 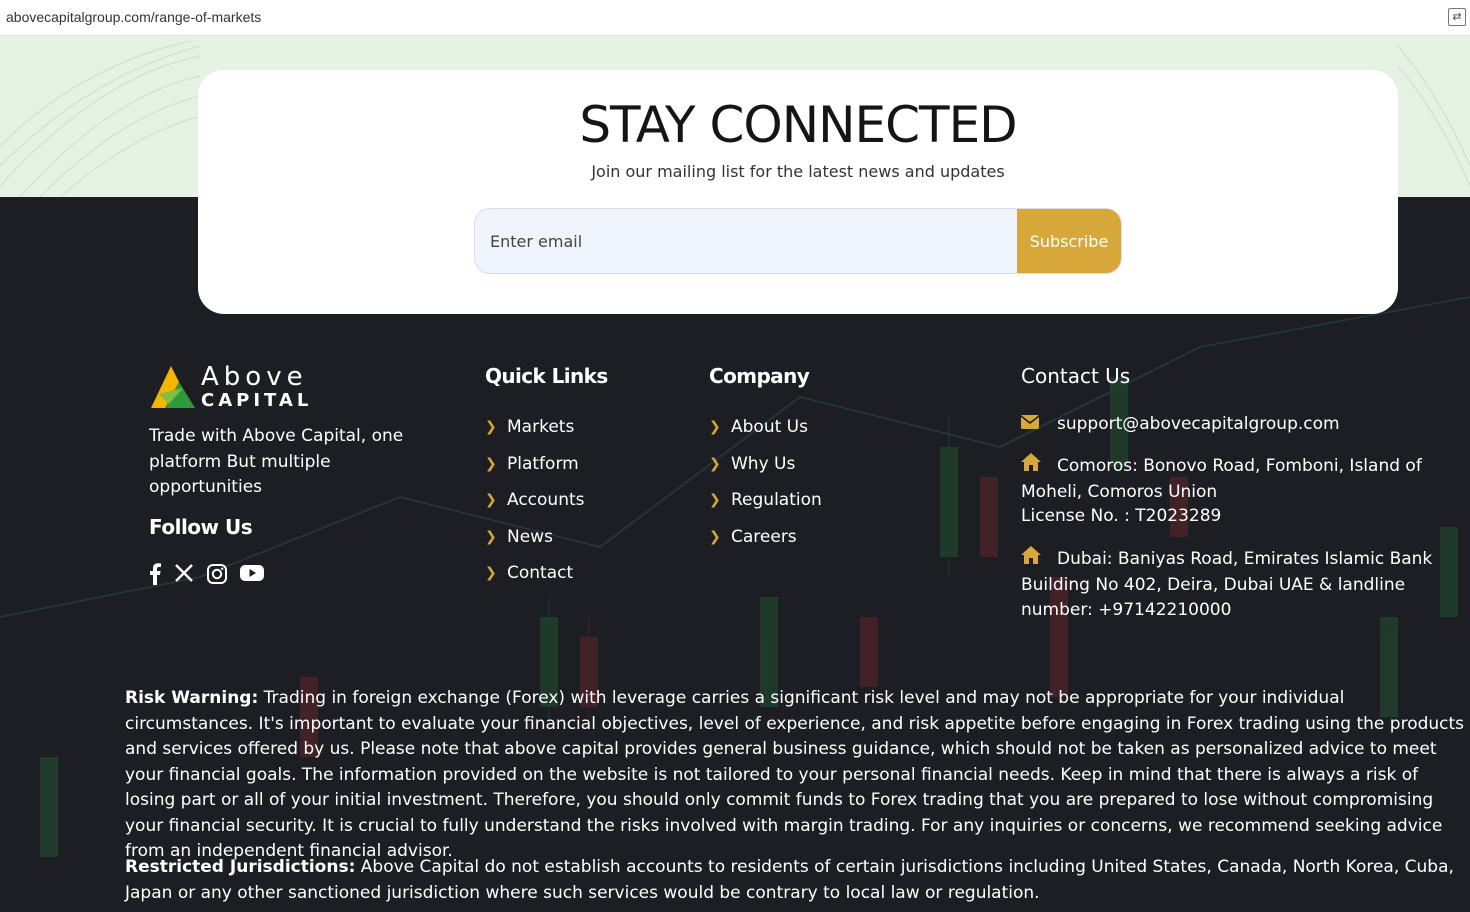 I want to click on envelope-icon, so click(x=1038, y=425).